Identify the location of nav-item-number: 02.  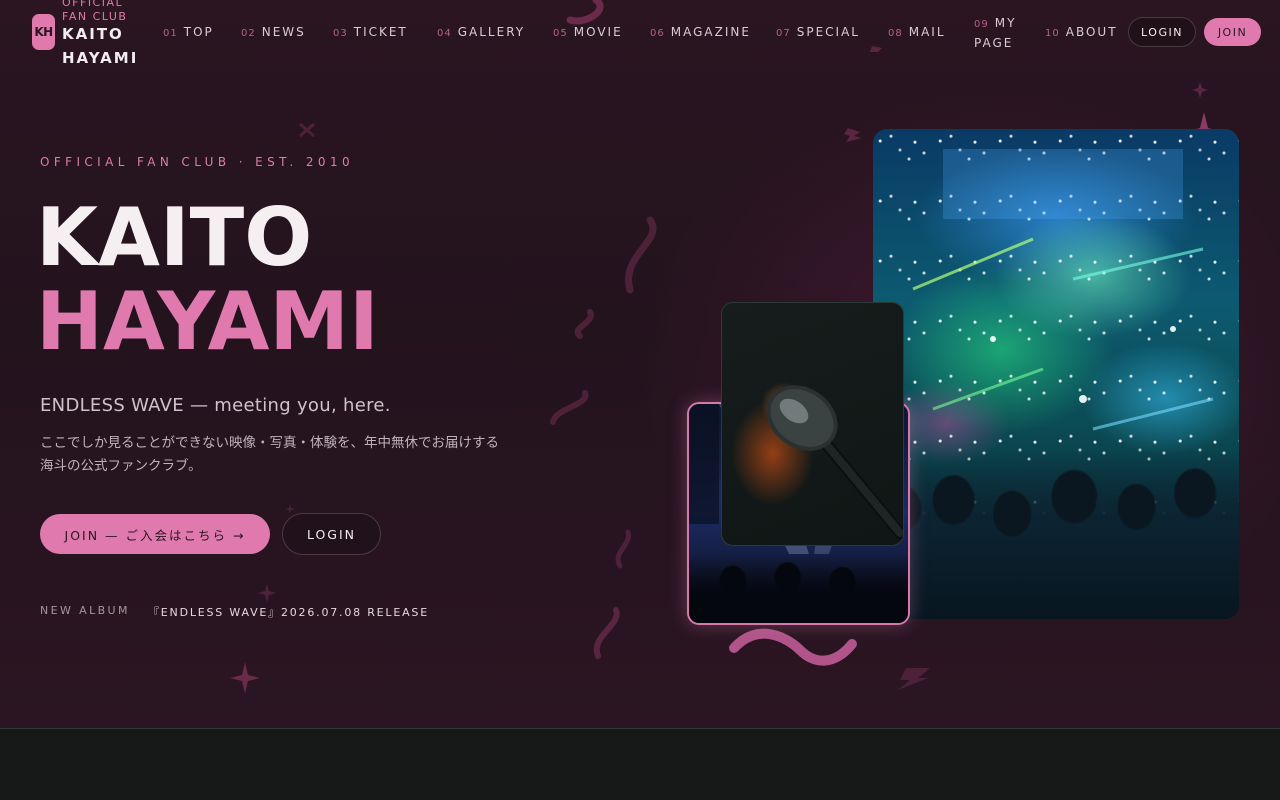
(248, 33).